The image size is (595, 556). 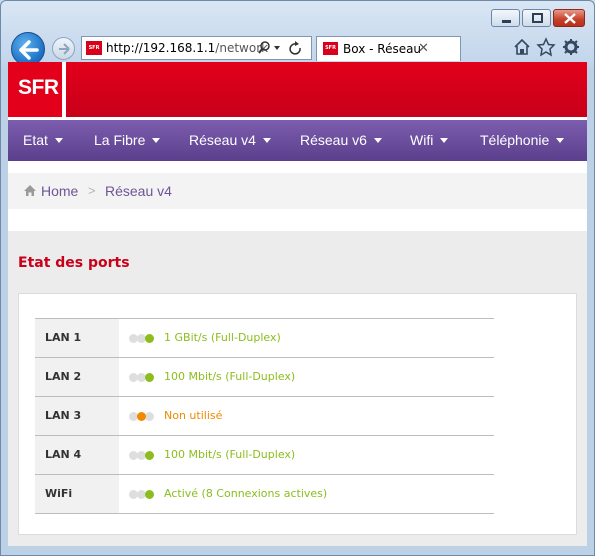 What do you see at coordinates (333, 140) in the screenshot?
I see `nav-label: Réseau v6` at bounding box center [333, 140].